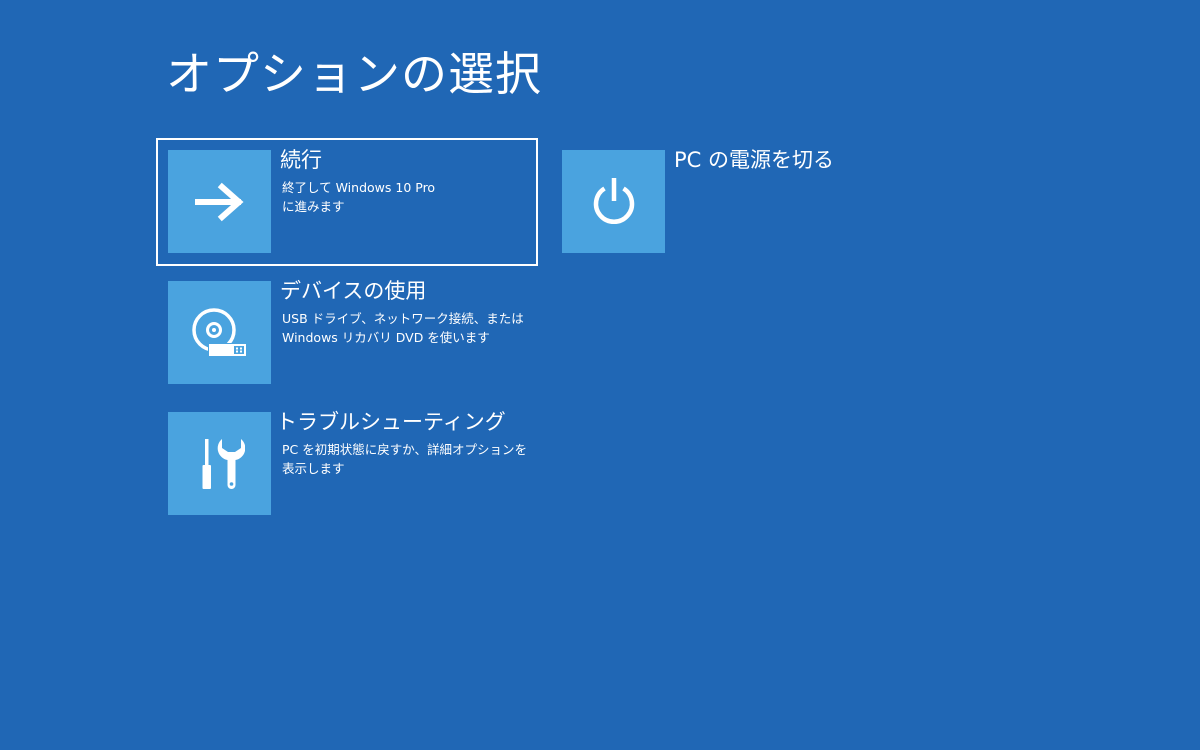 The height and width of the screenshot is (750, 1200). What do you see at coordinates (403, 318) in the screenshot?
I see `use-device-description-line-1: USB ドライブ、ネットワーク接続、または` at bounding box center [403, 318].